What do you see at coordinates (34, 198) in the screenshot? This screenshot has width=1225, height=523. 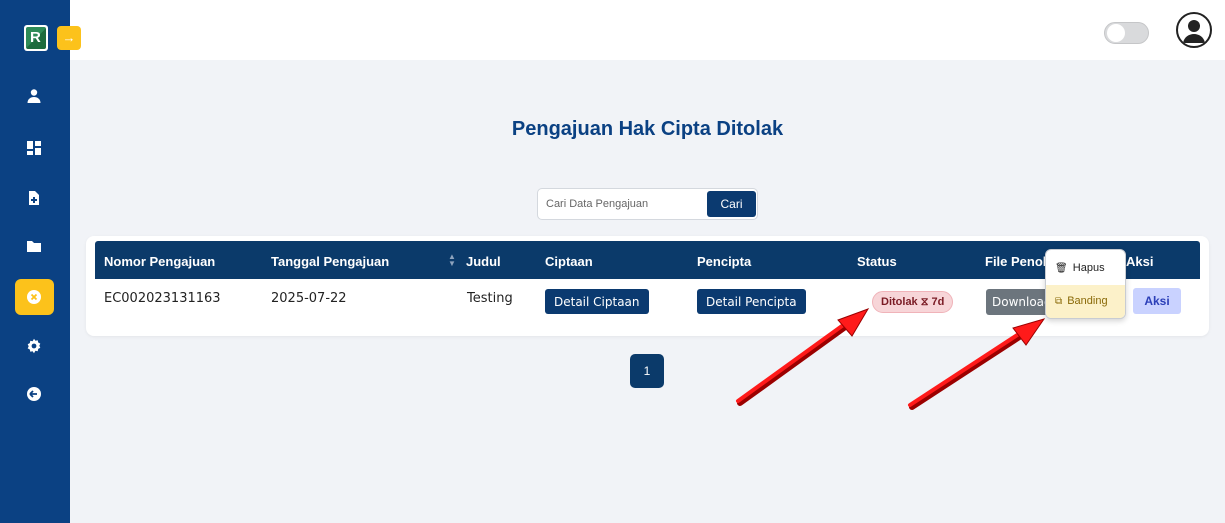 I see `file-add-icon` at bounding box center [34, 198].